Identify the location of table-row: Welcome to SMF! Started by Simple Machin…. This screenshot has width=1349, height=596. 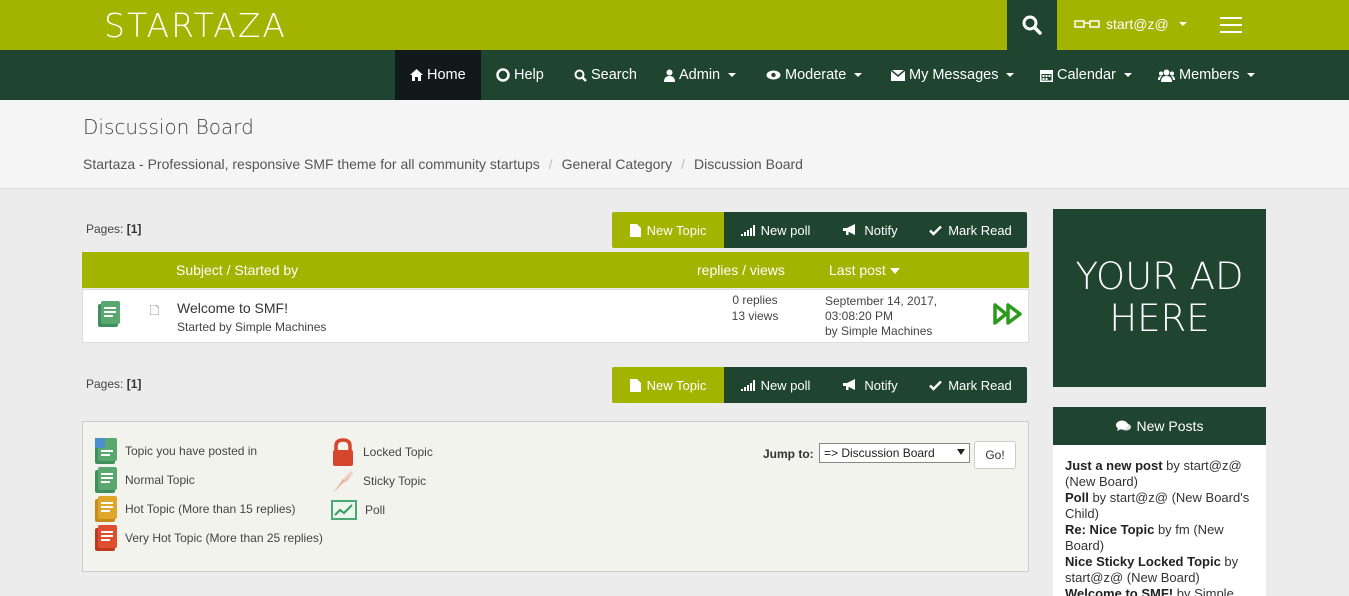
(555, 316).